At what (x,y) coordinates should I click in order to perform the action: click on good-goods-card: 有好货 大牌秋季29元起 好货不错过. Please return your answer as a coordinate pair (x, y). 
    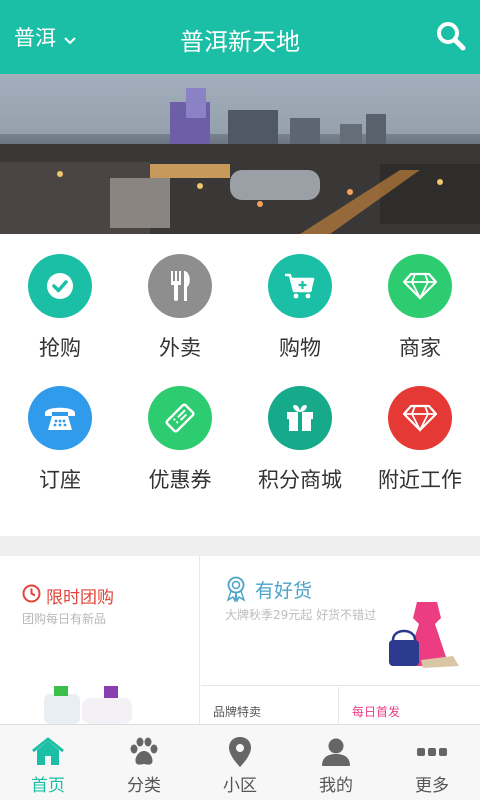
    Looking at the image, I should click on (340, 621).